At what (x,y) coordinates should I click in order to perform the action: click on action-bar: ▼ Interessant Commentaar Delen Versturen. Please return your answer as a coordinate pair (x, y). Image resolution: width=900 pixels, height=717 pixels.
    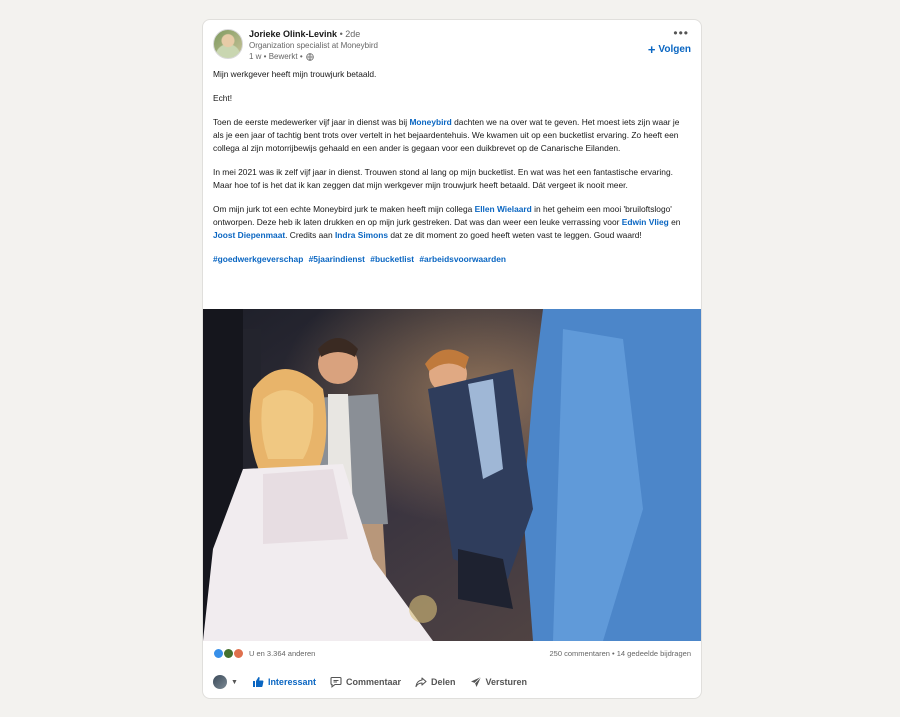
    Looking at the image, I should click on (452, 682).